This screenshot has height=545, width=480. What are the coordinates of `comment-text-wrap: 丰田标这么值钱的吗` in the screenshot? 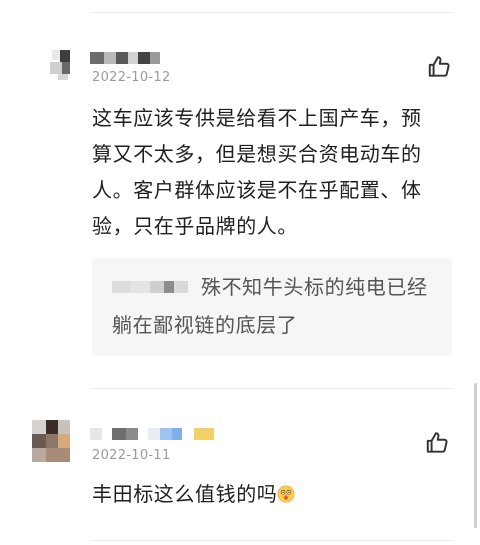 It's located at (262, 494).